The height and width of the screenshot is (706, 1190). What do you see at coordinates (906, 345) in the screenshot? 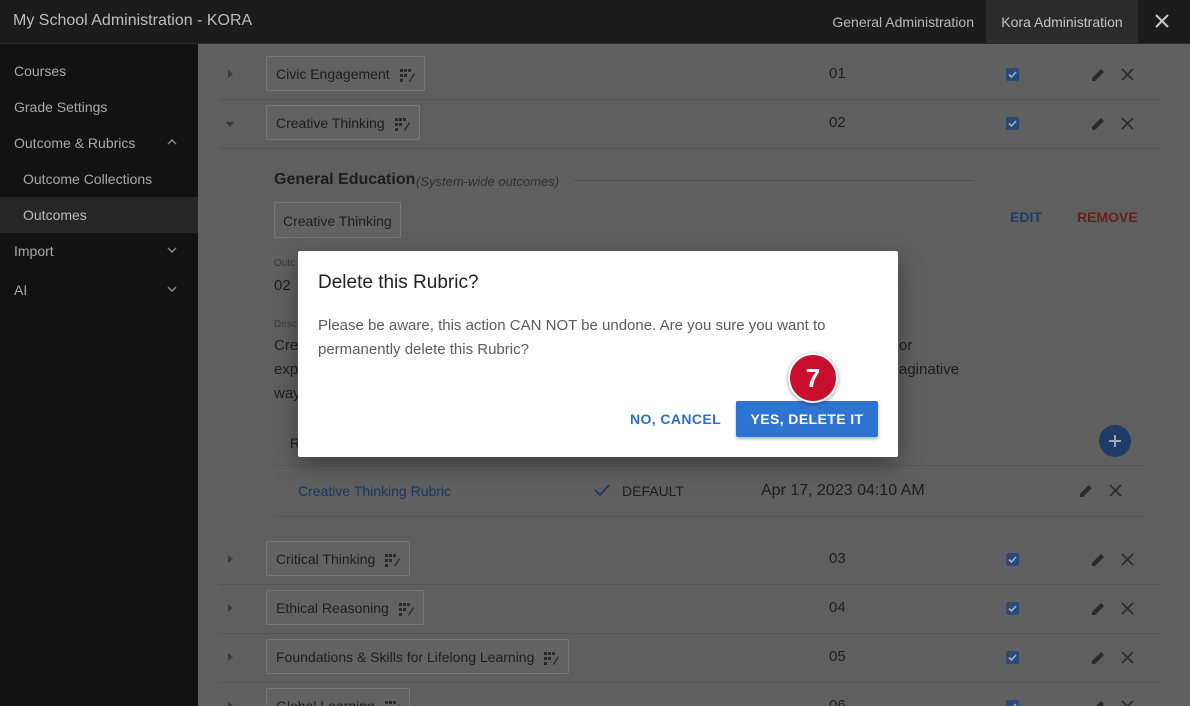
I see `description-line: or` at bounding box center [906, 345].